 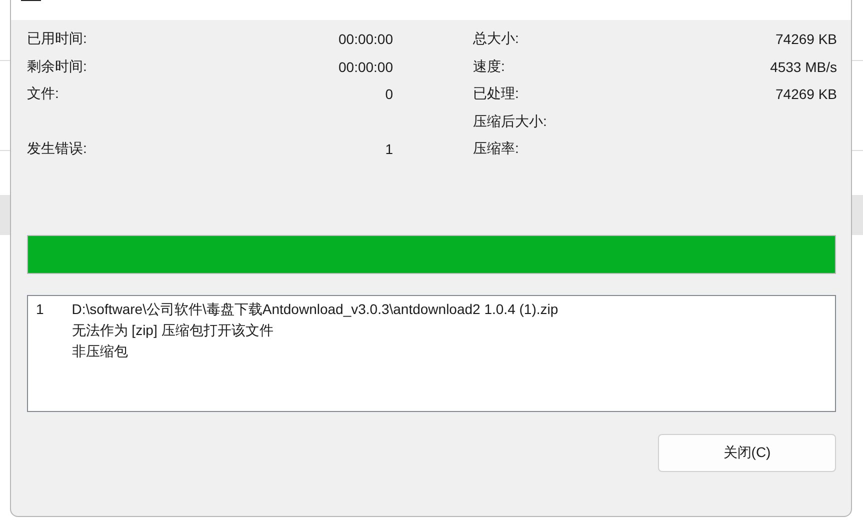 I want to click on stat-label: 已用时间:, so click(x=57, y=39).